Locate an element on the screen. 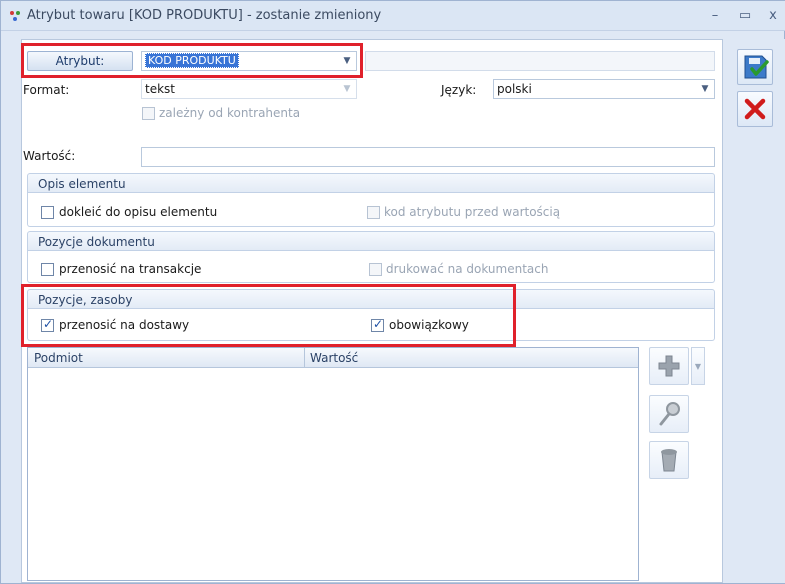  code-before-value-checkbox is located at coordinates (373, 212).